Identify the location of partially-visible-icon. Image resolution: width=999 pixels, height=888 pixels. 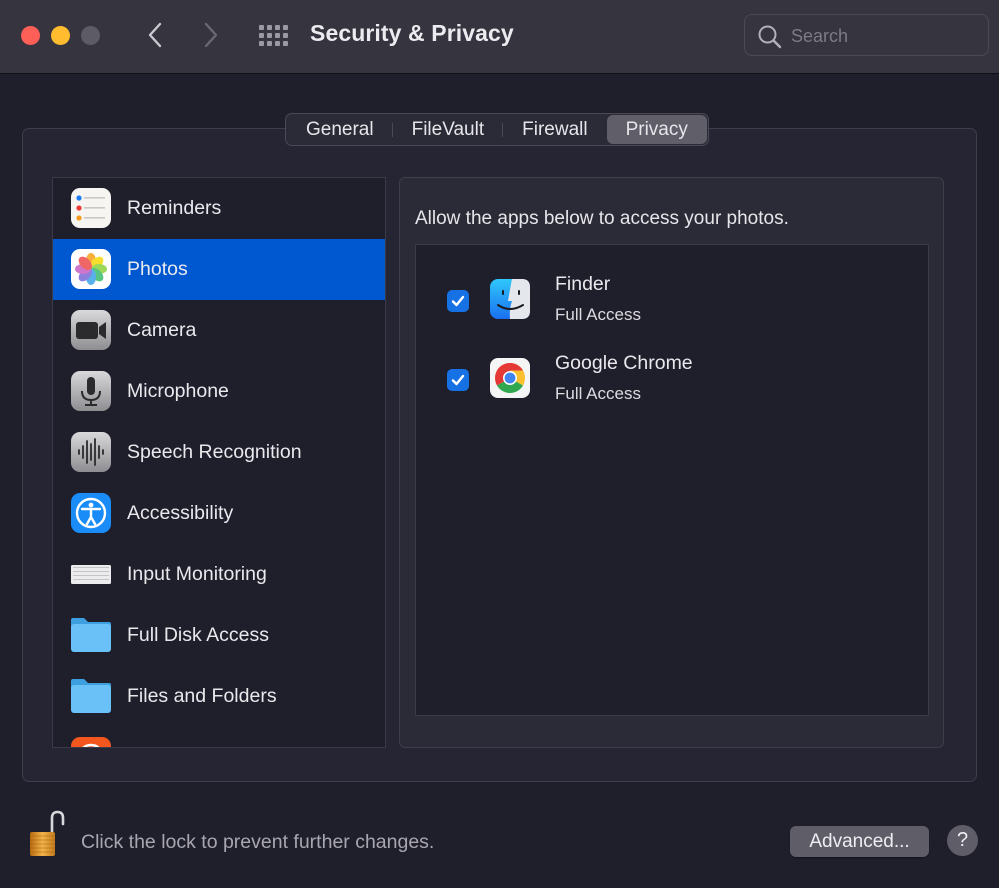
(91, 742).